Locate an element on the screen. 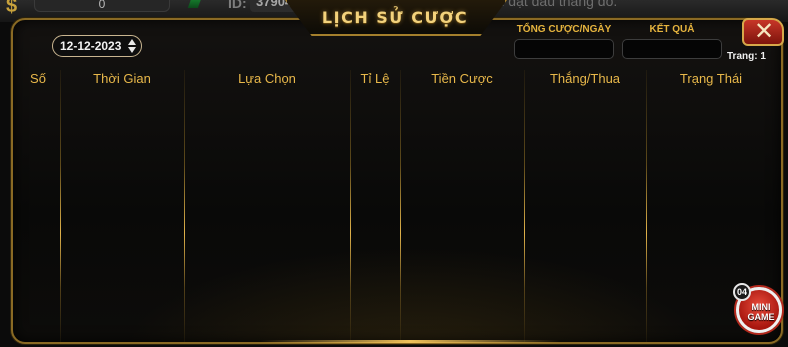 This screenshot has width=788, height=347. column-header-status: Trạng Thái is located at coordinates (711, 78).